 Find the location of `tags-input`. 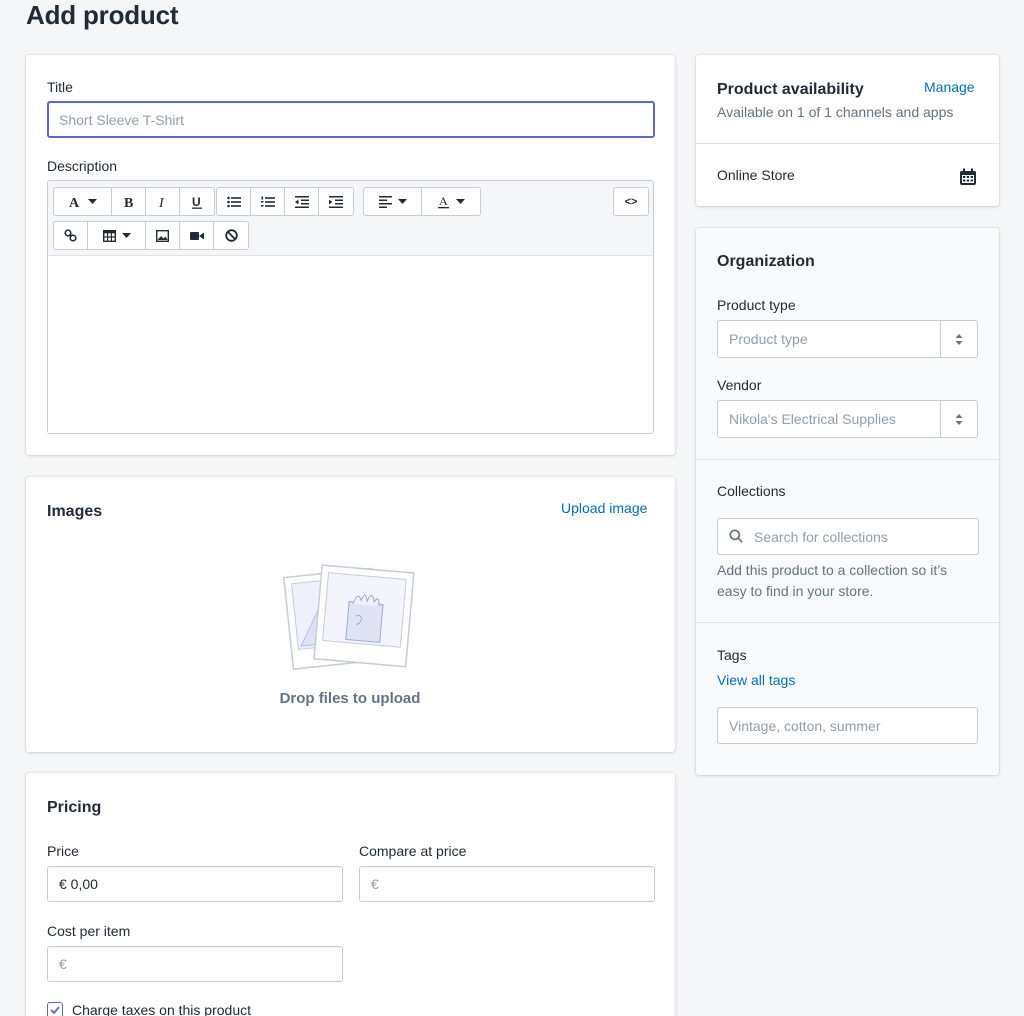

tags-input is located at coordinates (847, 725).